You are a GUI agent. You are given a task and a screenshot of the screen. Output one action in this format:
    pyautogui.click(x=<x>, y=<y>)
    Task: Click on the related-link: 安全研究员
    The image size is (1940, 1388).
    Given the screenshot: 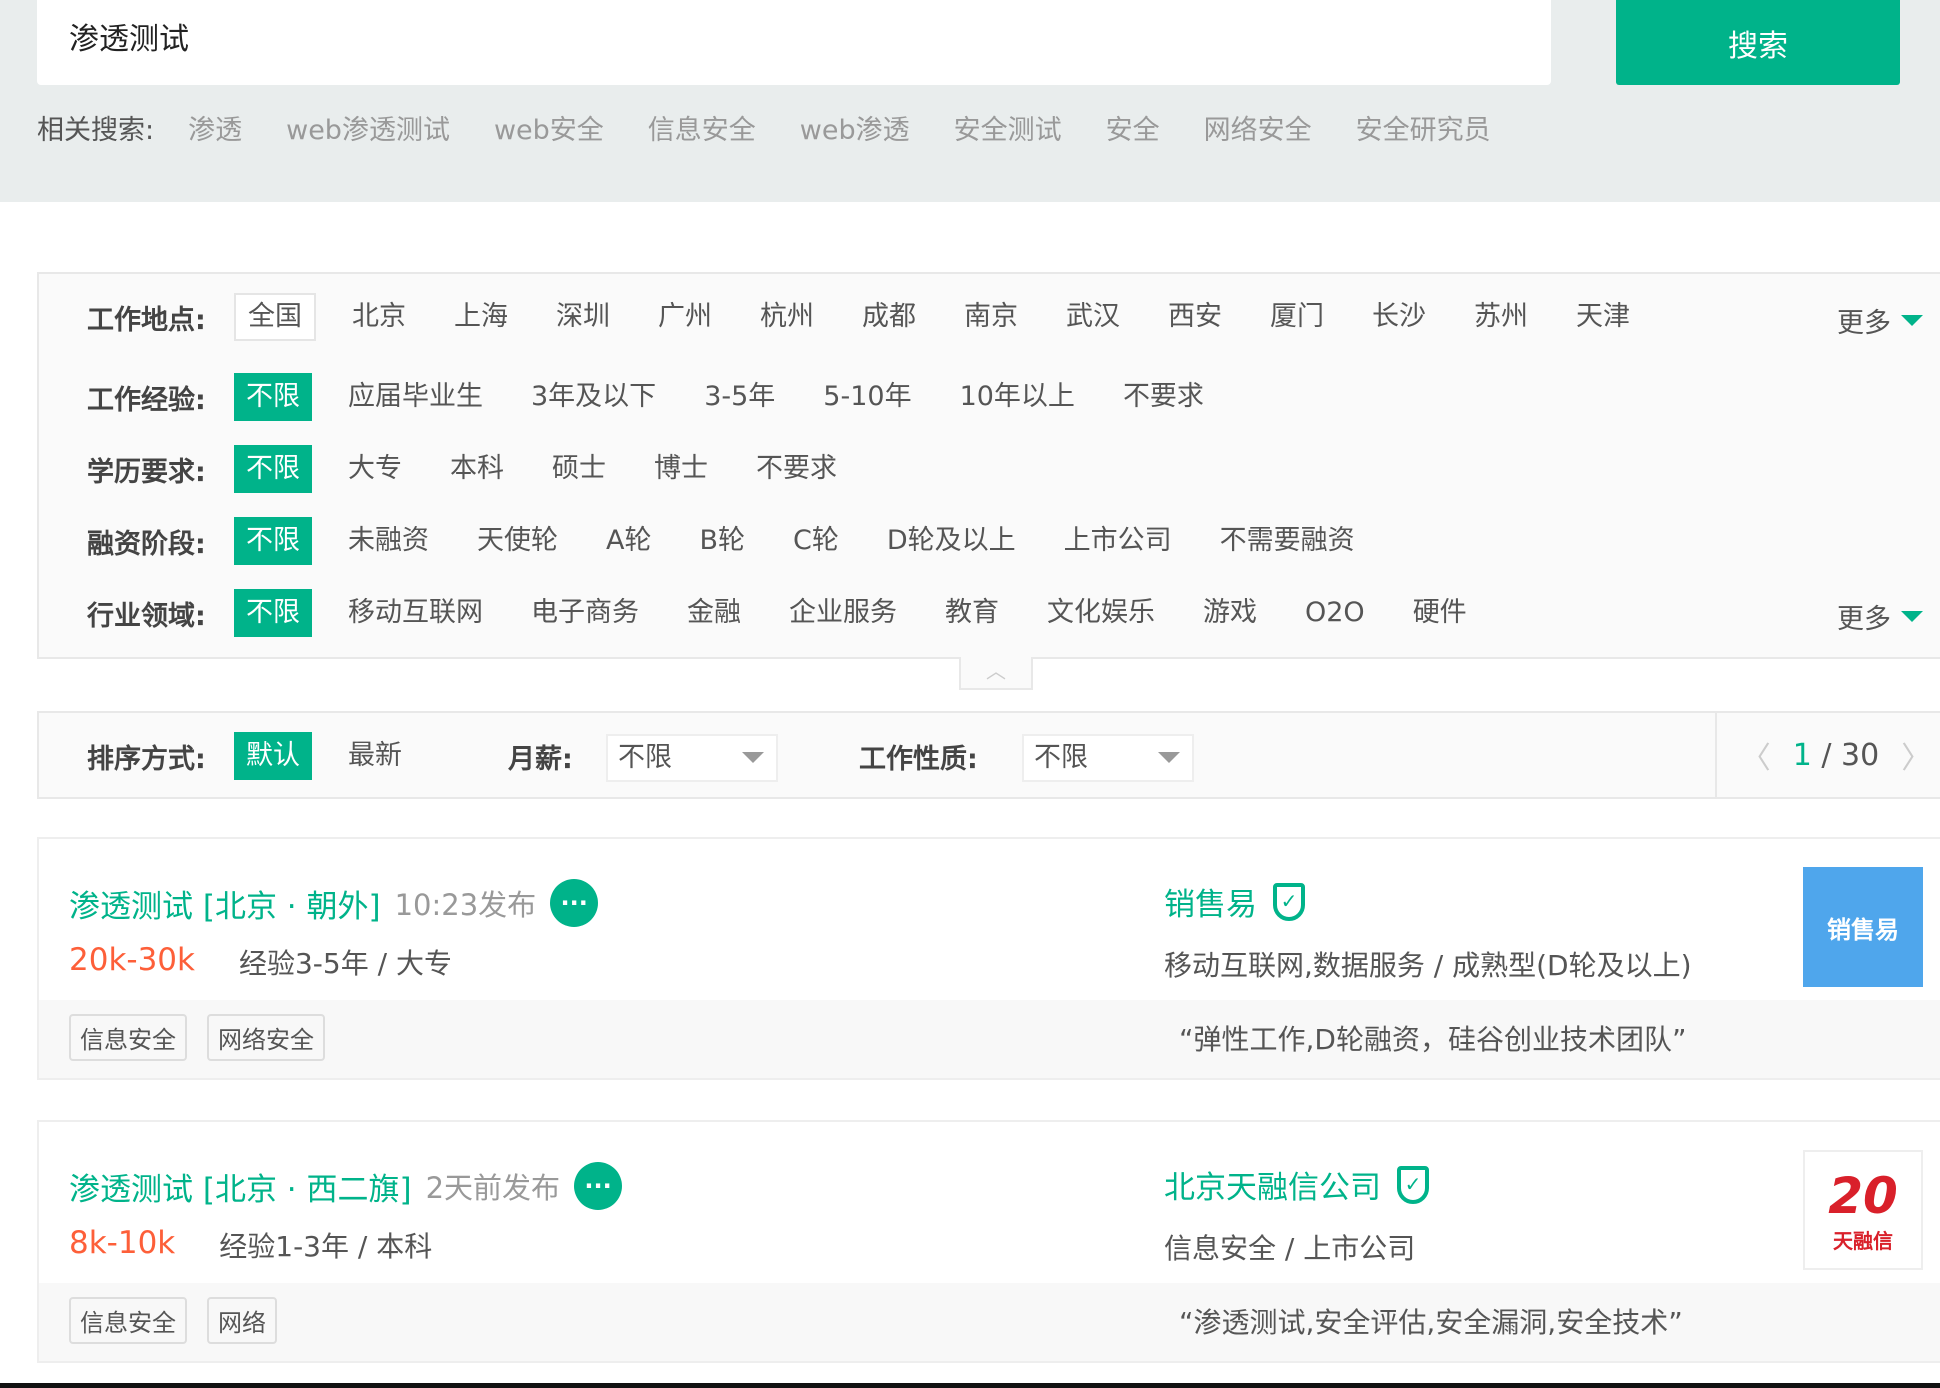 What is the action you would take?
    pyautogui.click(x=1423, y=127)
    